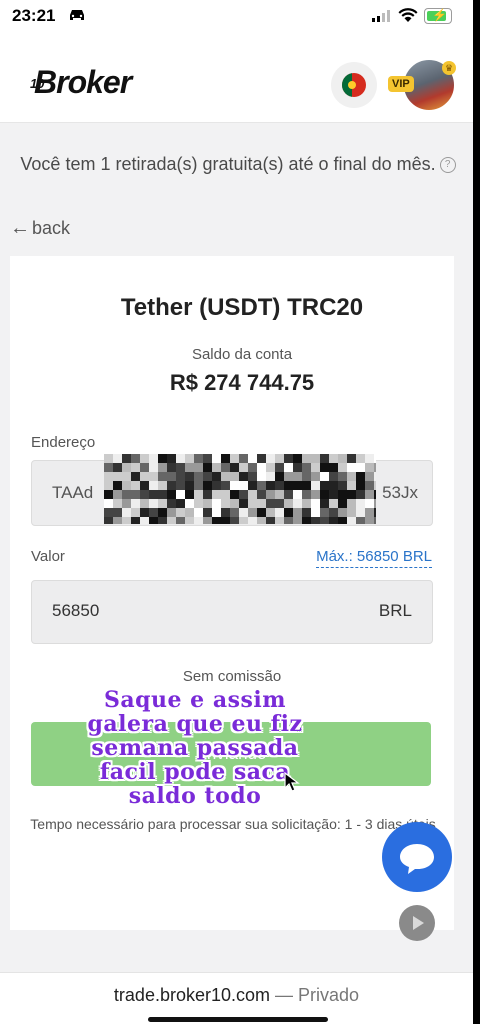 Image resolution: width=480 pixels, height=1024 pixels. Describe the element at coordinates (401, 84) in the screenshot. I see `vip-badge: VIP` at that location.